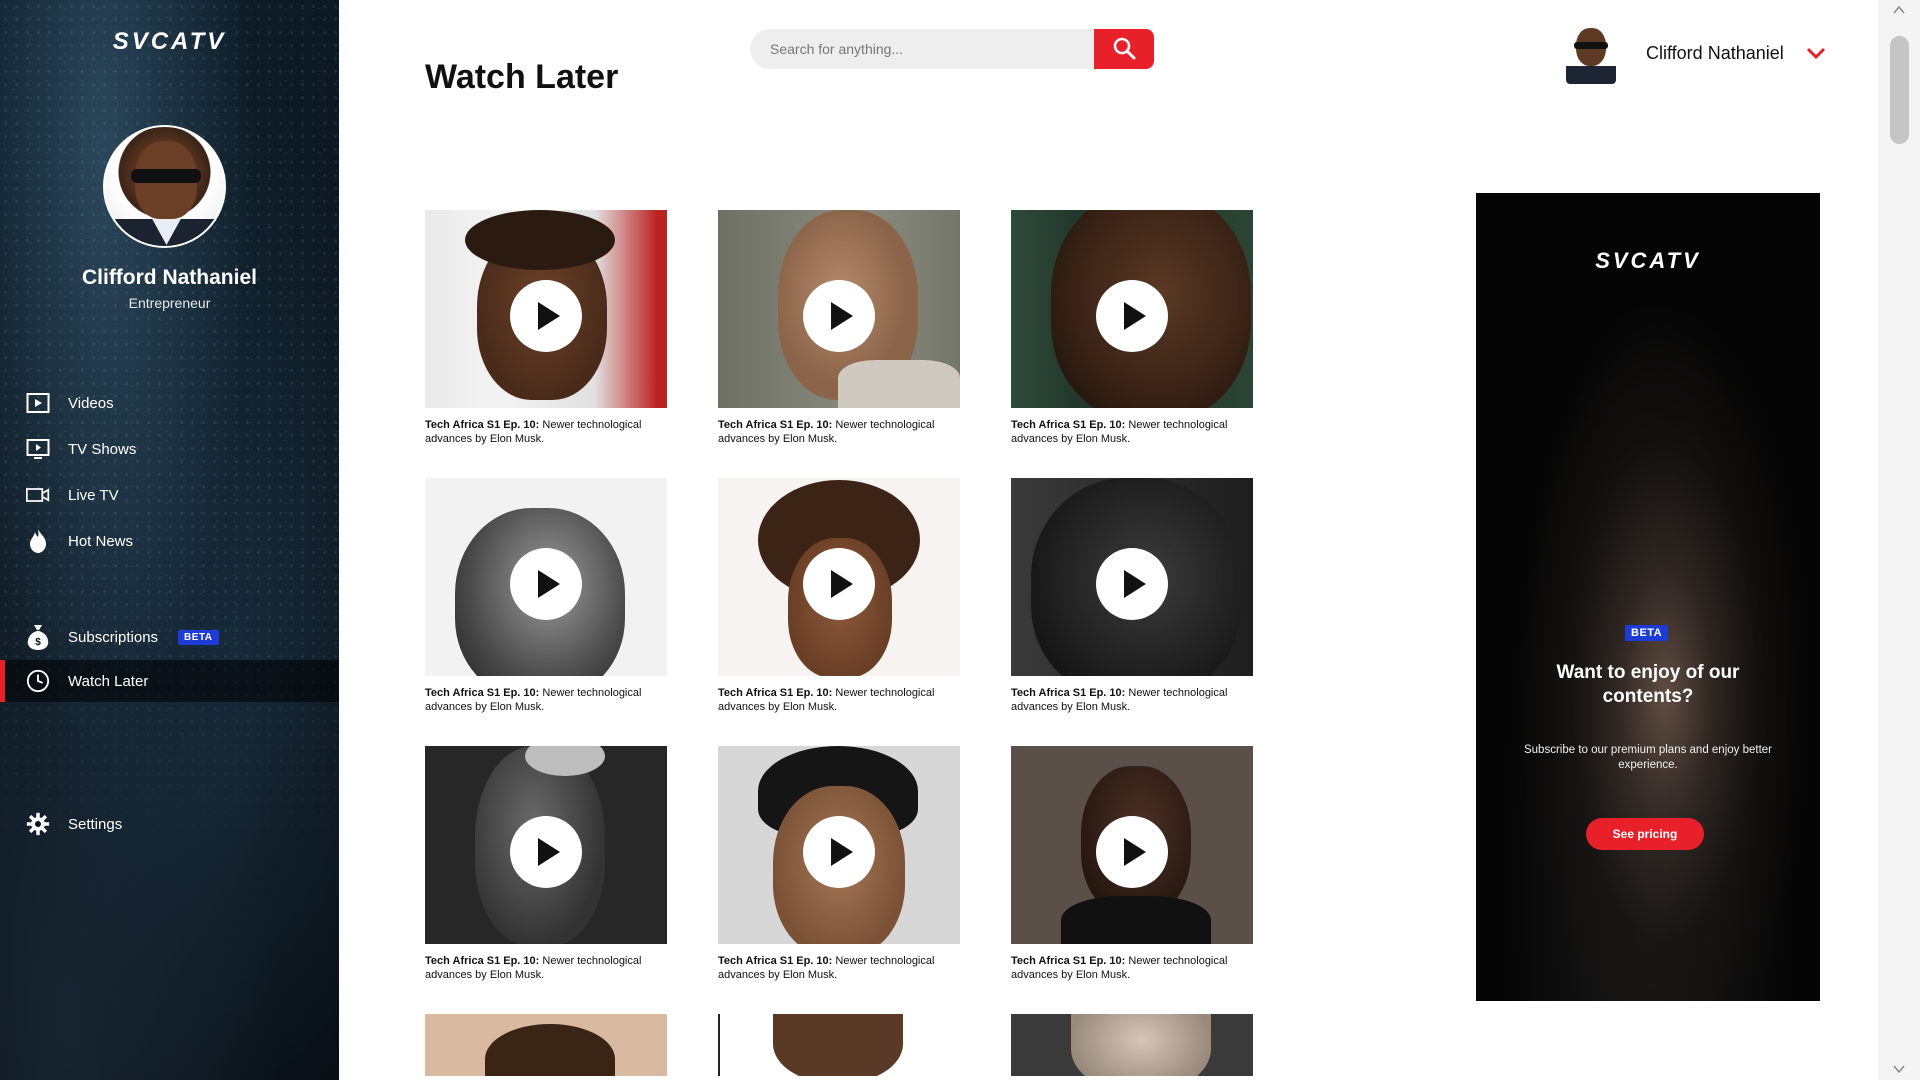  I want to click on flame-icon, so click(38, 541).